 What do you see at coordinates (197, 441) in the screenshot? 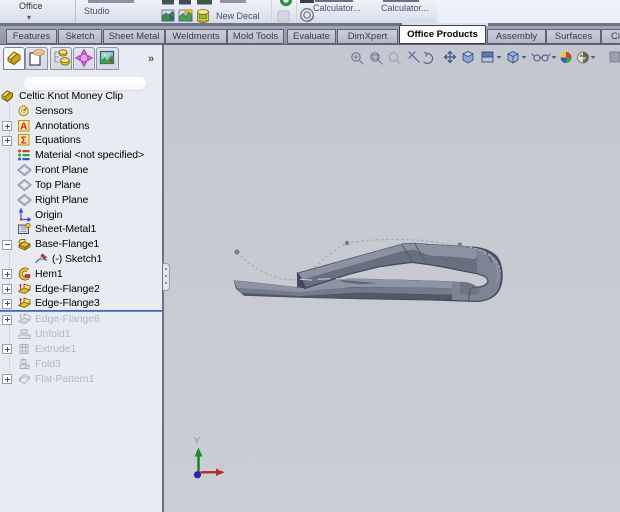
I see `svg-text: Y` at bounding box center [197, 441].